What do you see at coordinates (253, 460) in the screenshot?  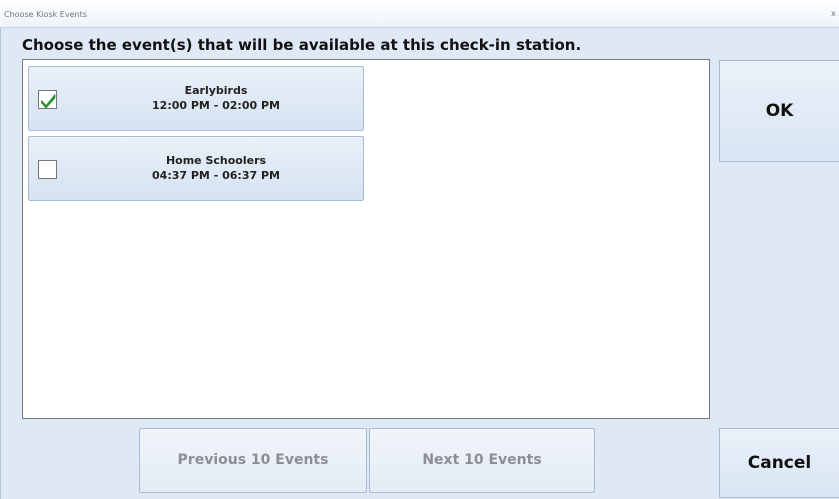 I see `previous-events-button: Previous 10 Events` at bounding box center [253, 460].